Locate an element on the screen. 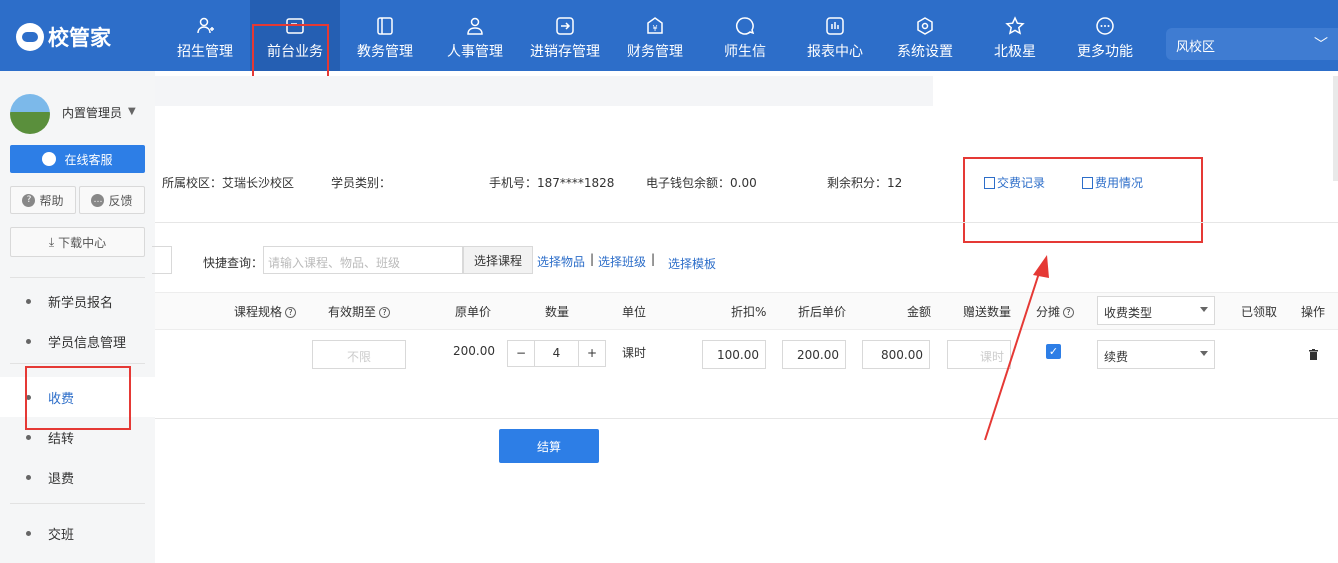 The image size is (1338, 563). trash-icon is located at coordinates (1313, 354).